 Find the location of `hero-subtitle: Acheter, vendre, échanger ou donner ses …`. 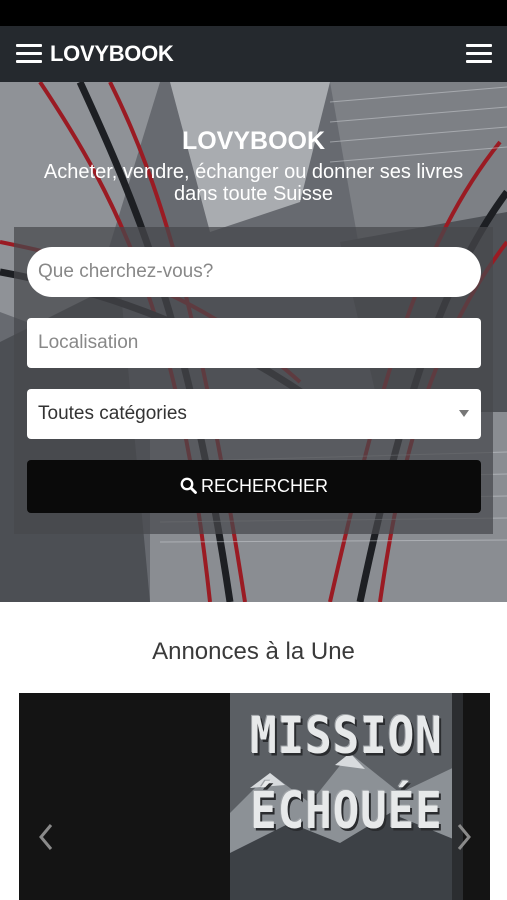

hero-subtitle: Acheter, vendre, échanger ou donner ses … is located at coordinates (253, 183).